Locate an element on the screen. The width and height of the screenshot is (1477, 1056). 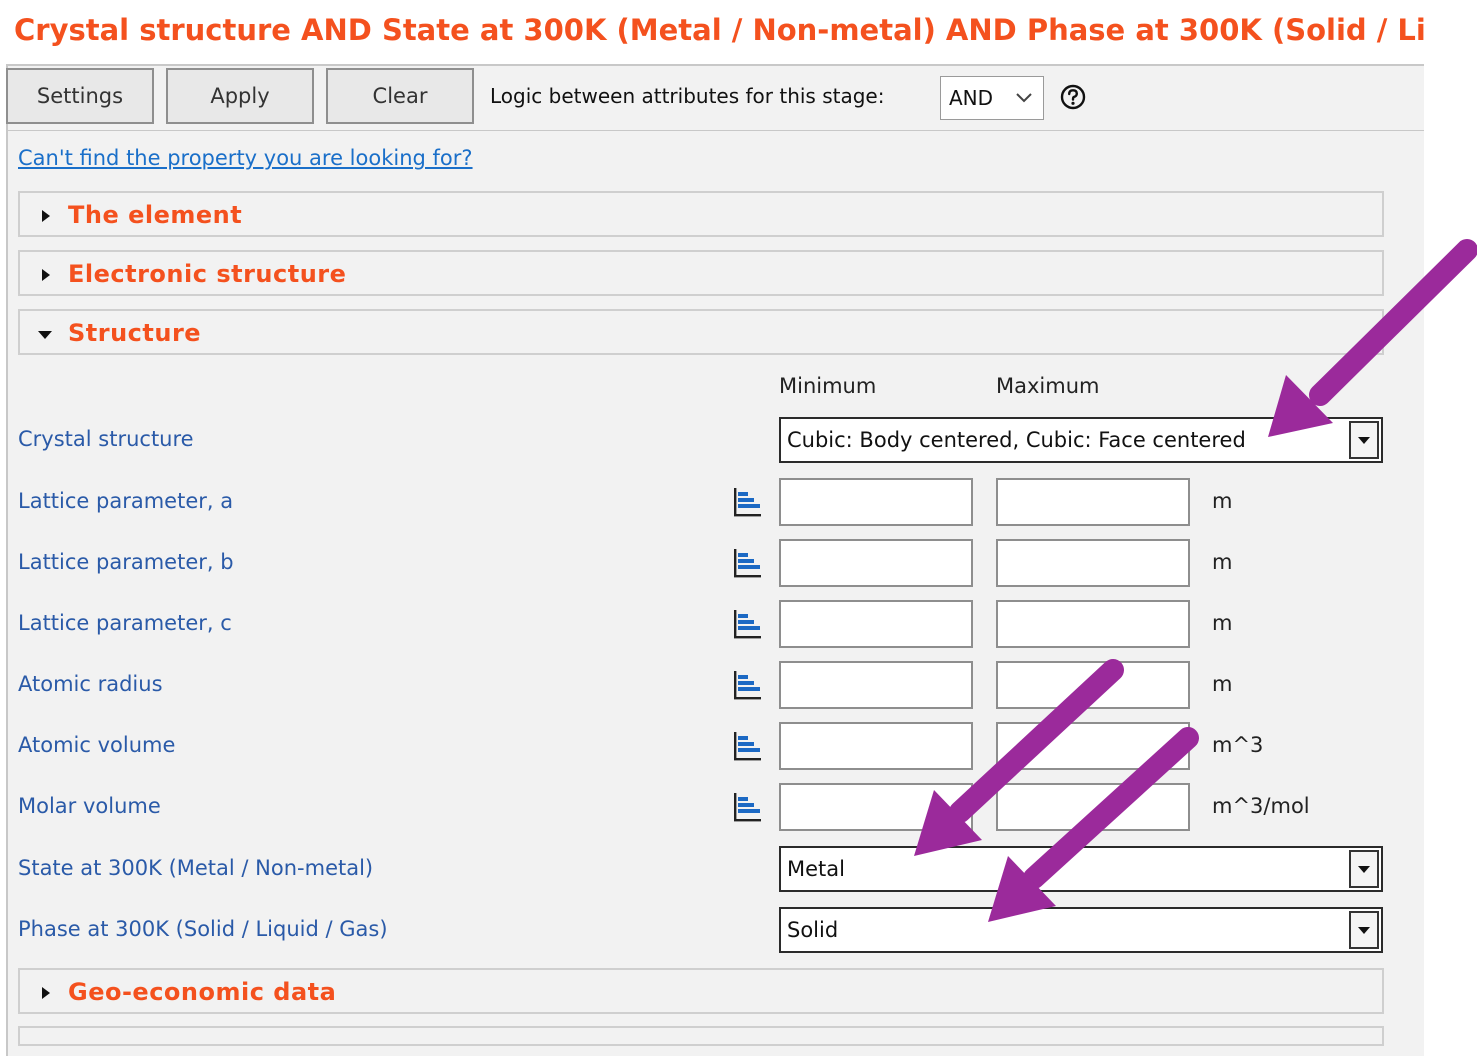
chevron-down-icon is located at coordinates (1024, 98).